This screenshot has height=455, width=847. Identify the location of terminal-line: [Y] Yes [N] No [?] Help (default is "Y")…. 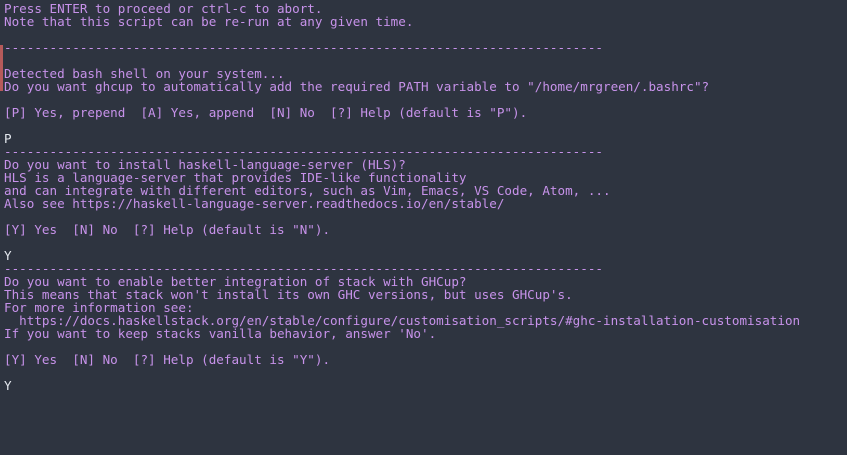
(167, 359).